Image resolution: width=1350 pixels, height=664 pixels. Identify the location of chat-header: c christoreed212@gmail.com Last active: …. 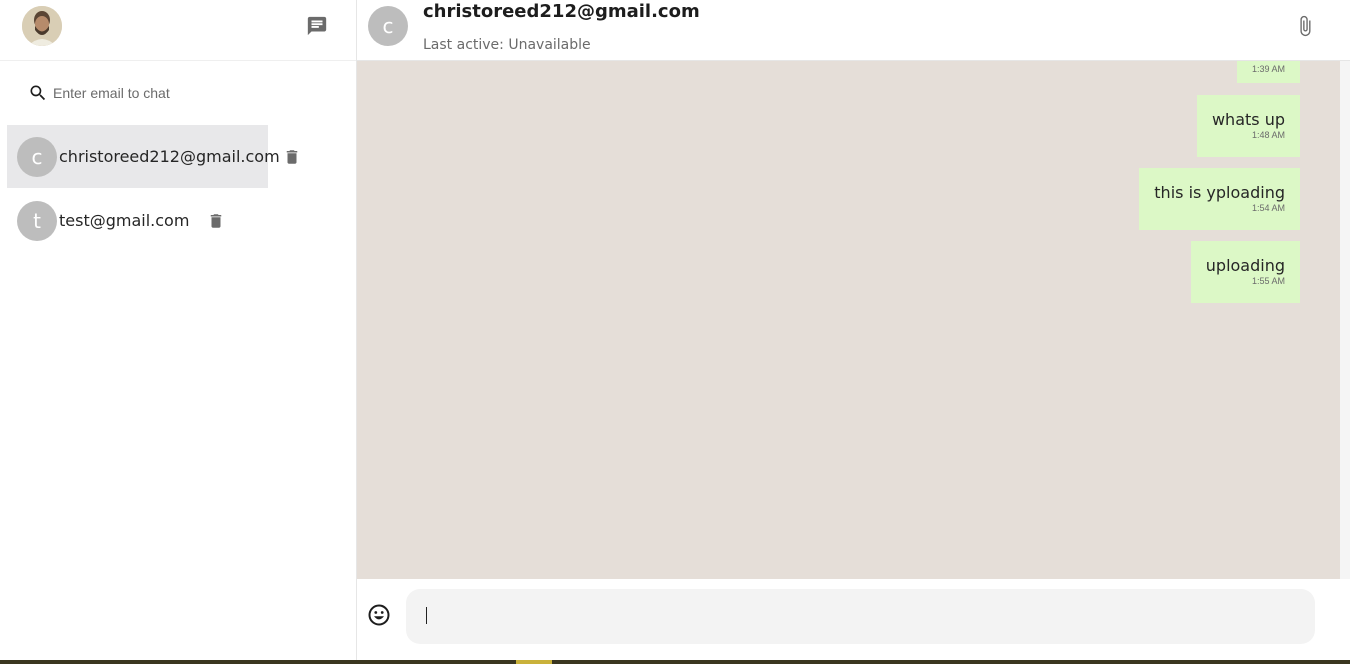
(853, 30).